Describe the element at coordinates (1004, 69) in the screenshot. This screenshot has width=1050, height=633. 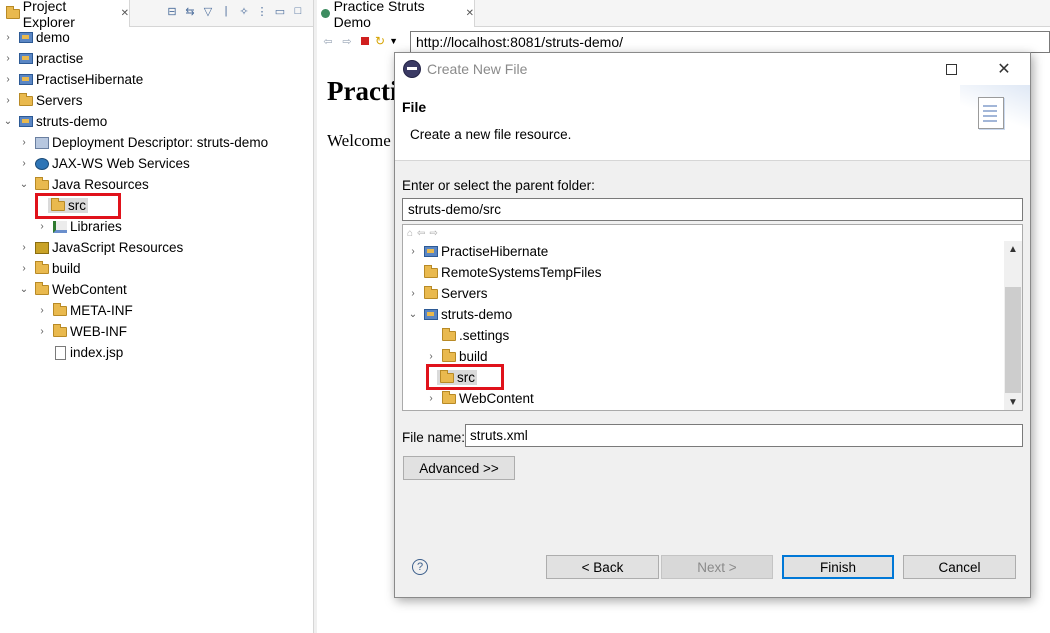
I see `close-button: ✕` at that location.